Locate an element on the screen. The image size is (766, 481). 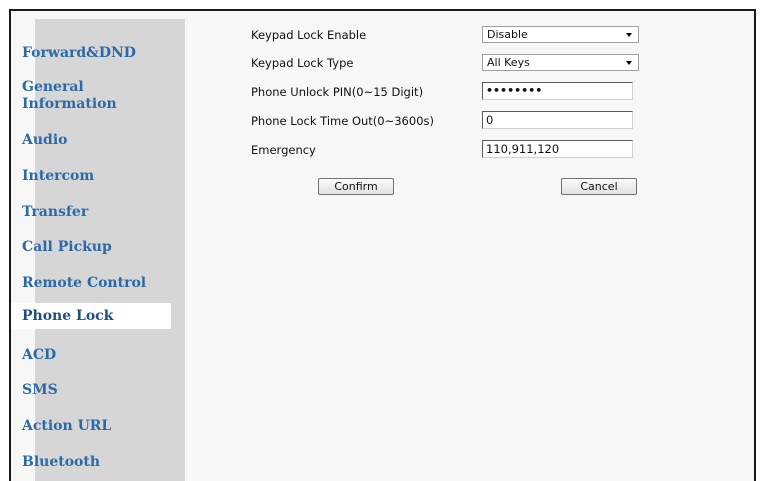
sidebar-item-phone-lock: Phone Lock is located at coordinates (91, 316).